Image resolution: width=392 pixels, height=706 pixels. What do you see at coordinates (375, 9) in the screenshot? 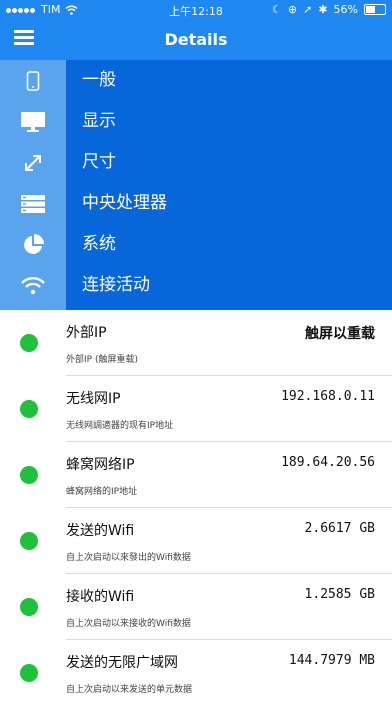
I see `battery-icon` at bounding box center [375, 9].